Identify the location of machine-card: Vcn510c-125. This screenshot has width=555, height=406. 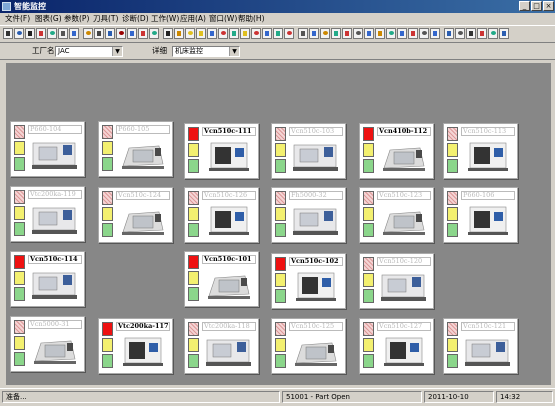
(308, 346).